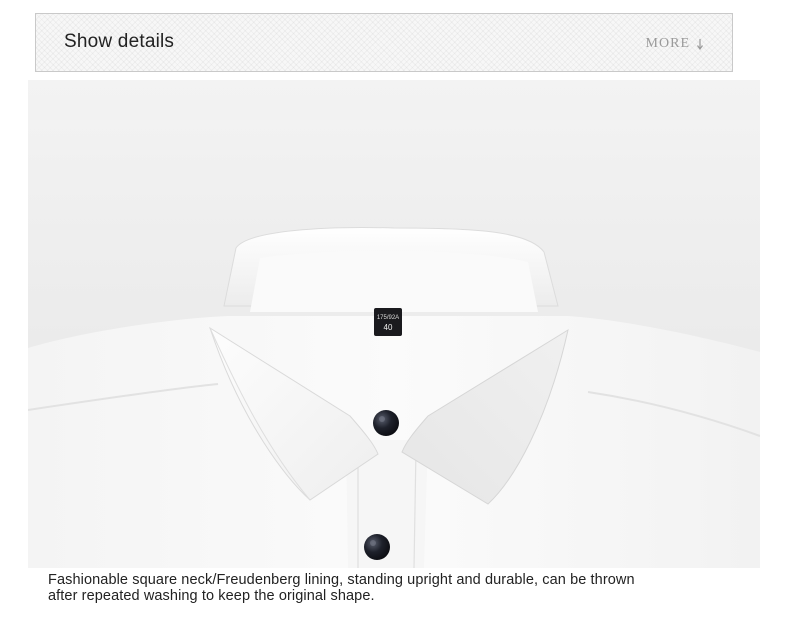 The height and width of the screenshot is (625, 790). Describe the element at coordinates (388, 318) in the screenshot. I see `tag-line1: 175/92A` at that location.